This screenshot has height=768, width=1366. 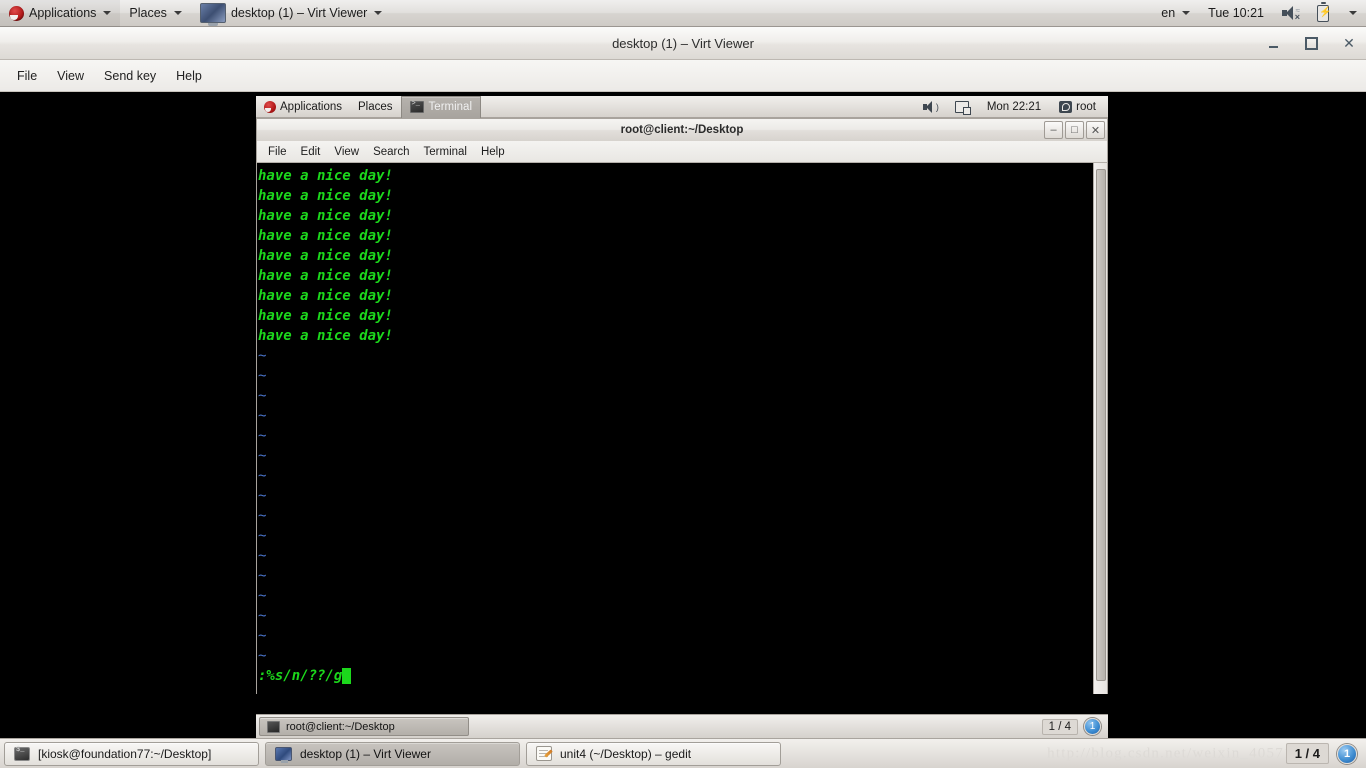 I want to click on taskbar-item-gedit: unit4 (~/Desktop) – gedit, so click(x=653, y=753).